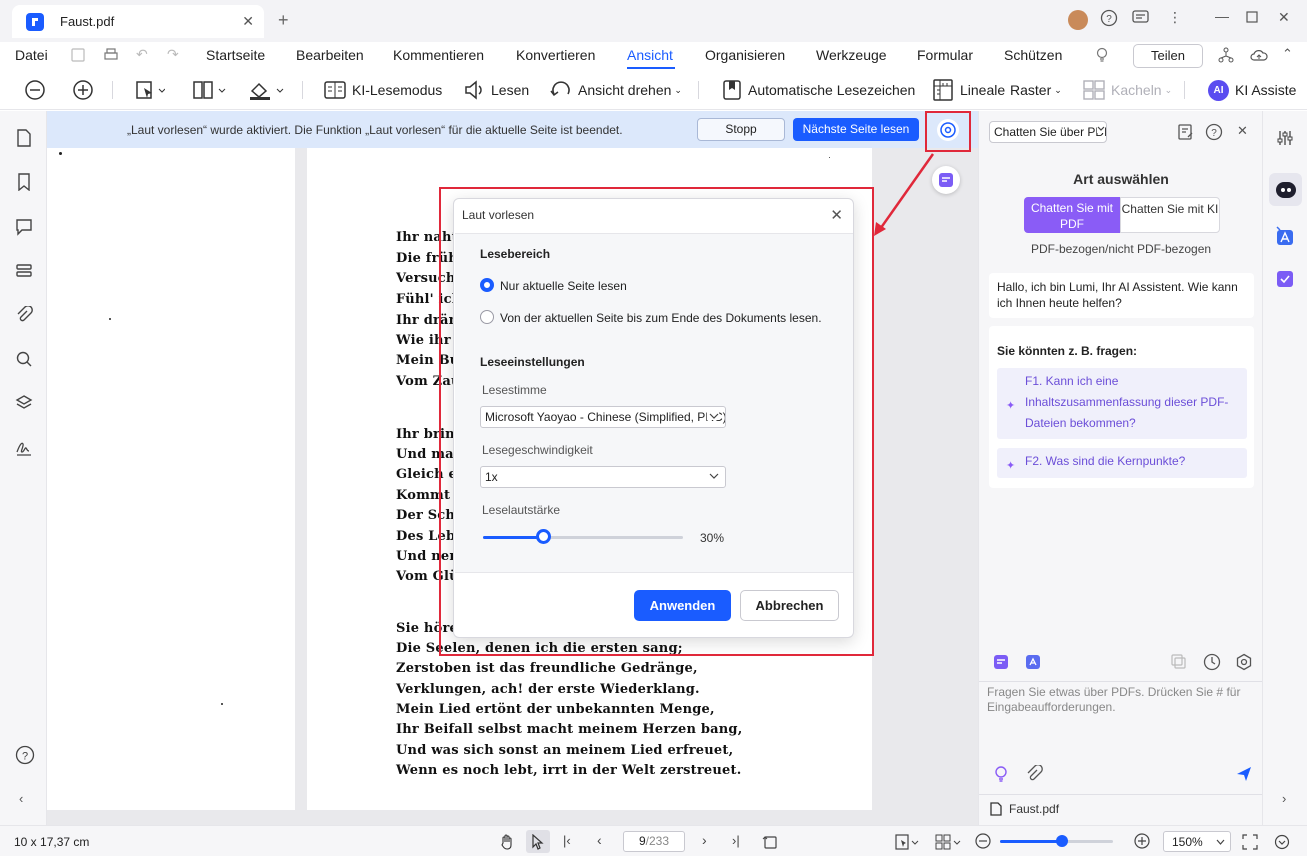 The height and width of the screenshot is (856, 1307). Describe the element at coordinates (78, 55) in the screenshot. I see `save-icon` at that location.